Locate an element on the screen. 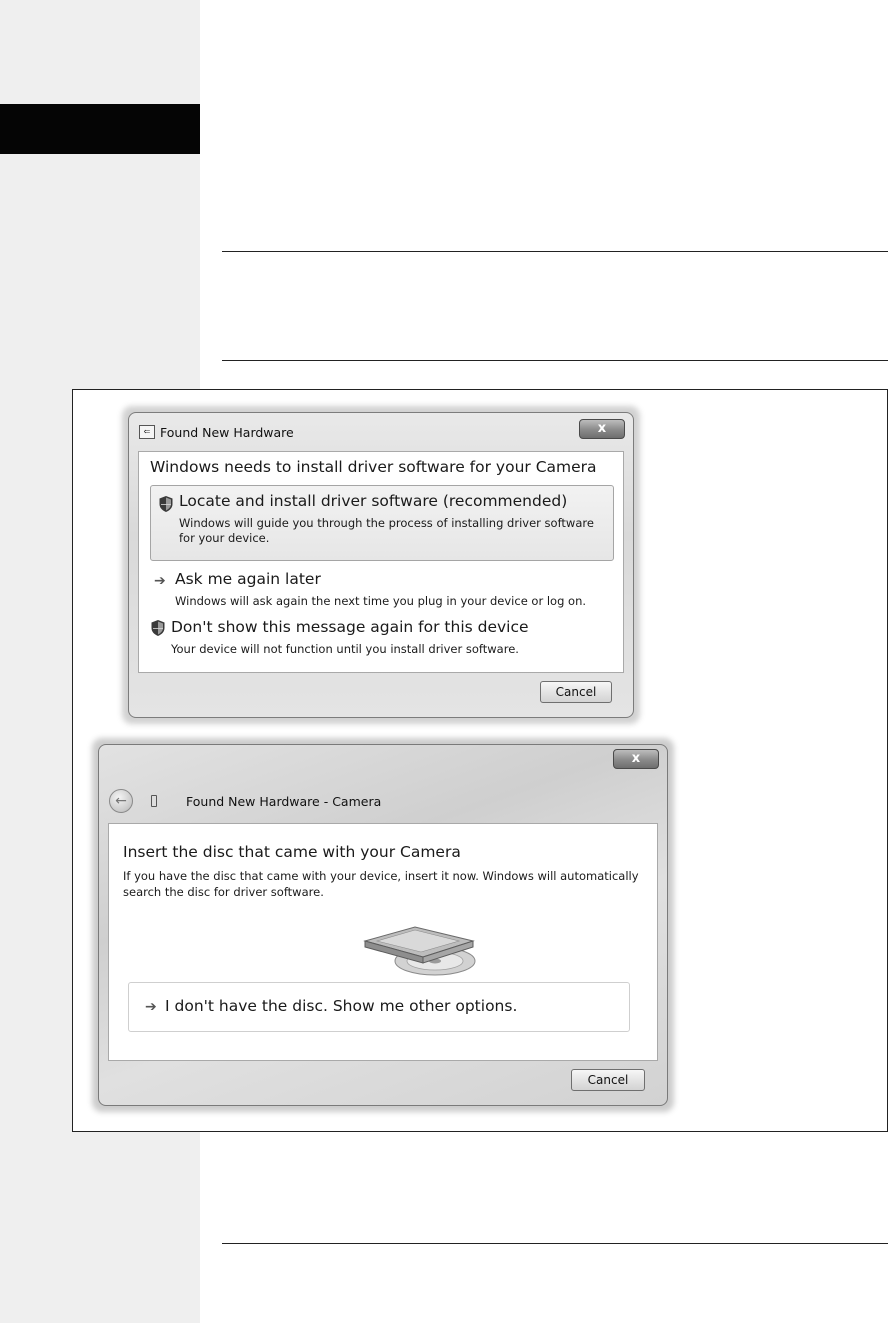 This screenshot has width=888, height=1323. middle-rule is located at coordinates (555, 360).